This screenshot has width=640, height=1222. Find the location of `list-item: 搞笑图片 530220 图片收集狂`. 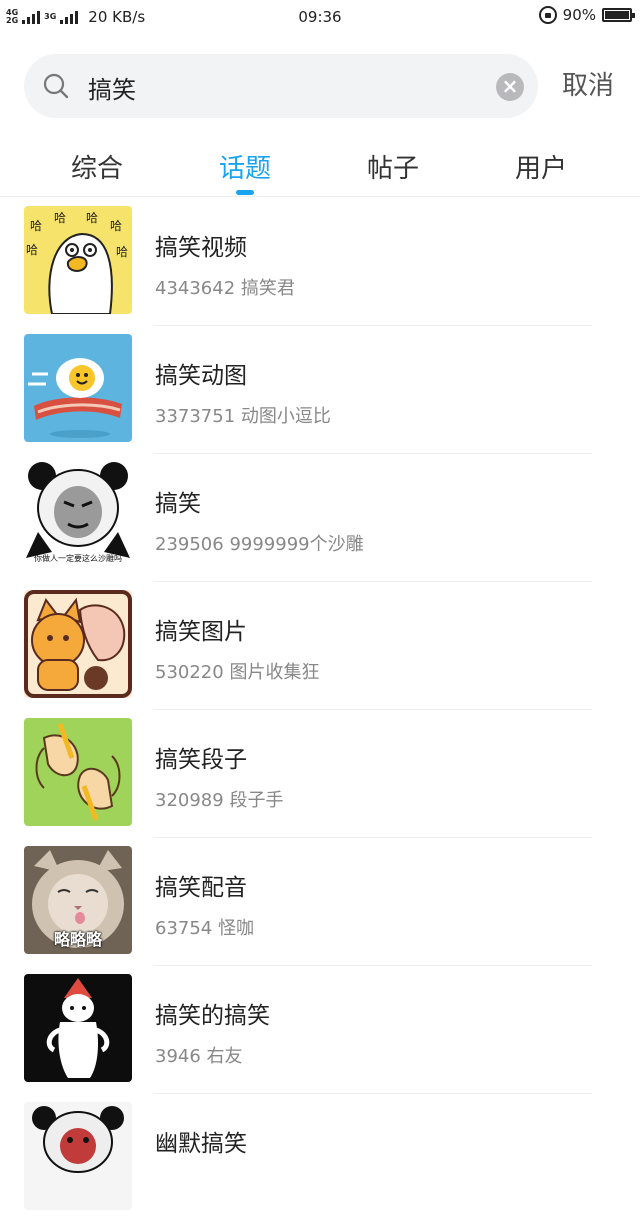

list-item: 搞笑图片 530220 图片收集狂 is located at coordinates (320, 646).